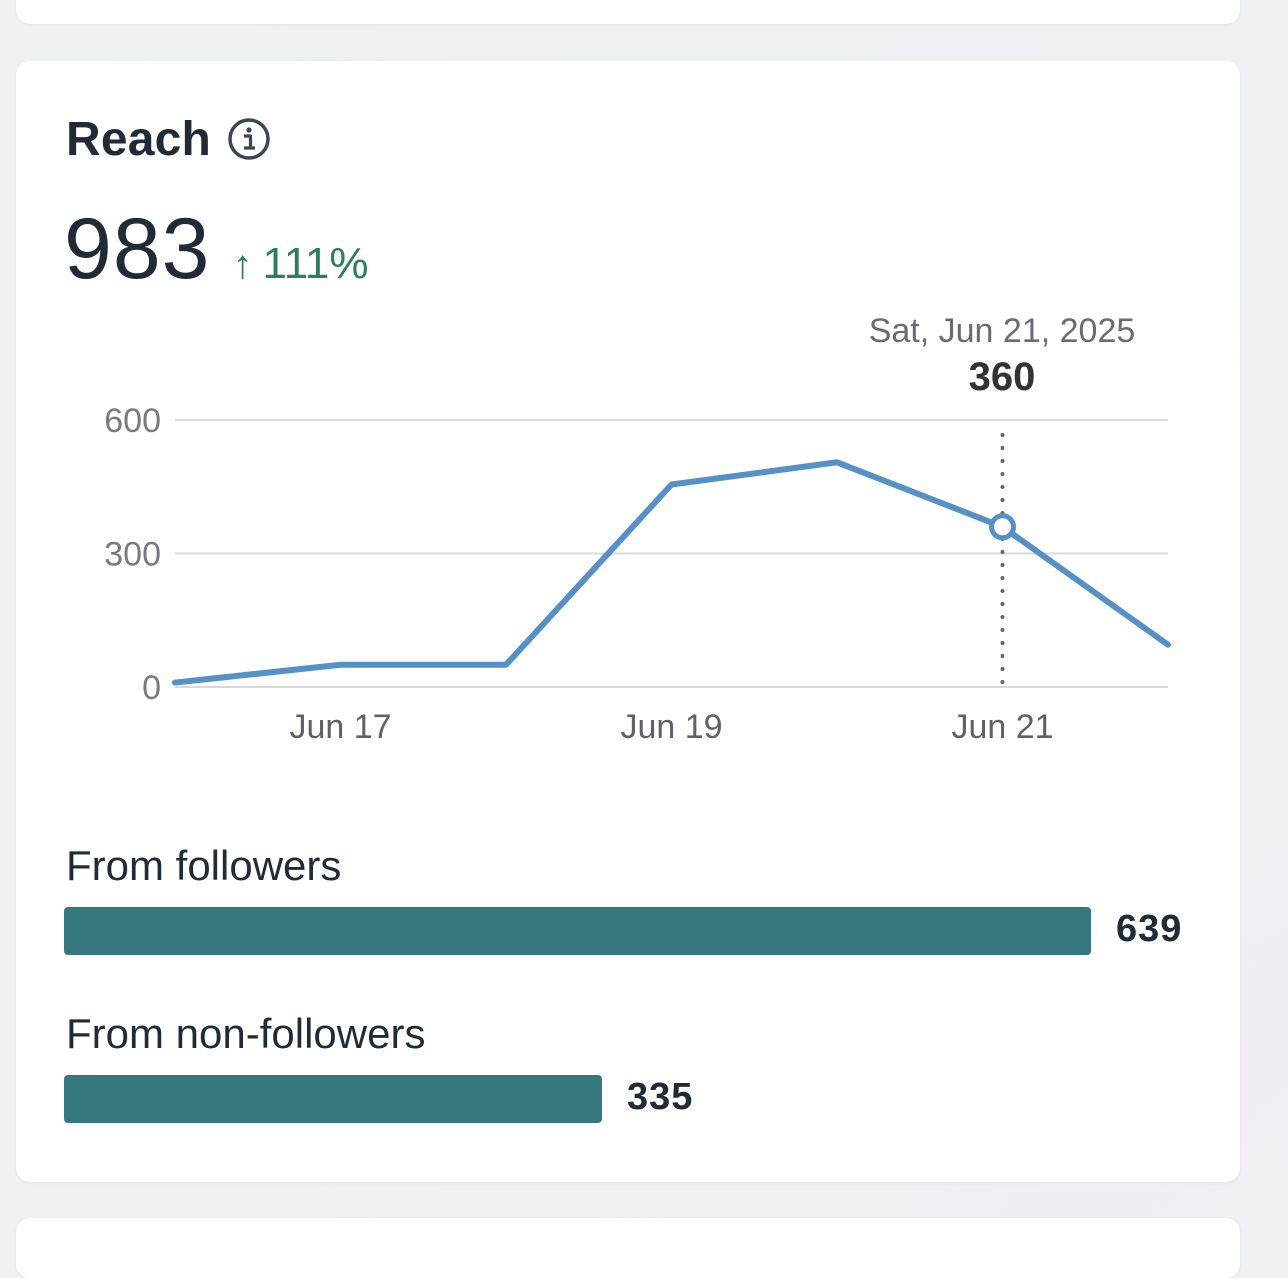 The image size is (1288, 1278). Describe the element at coordinates (671, 727) in the screenshot. I see `x-tick-label: Jun 19` at that location.